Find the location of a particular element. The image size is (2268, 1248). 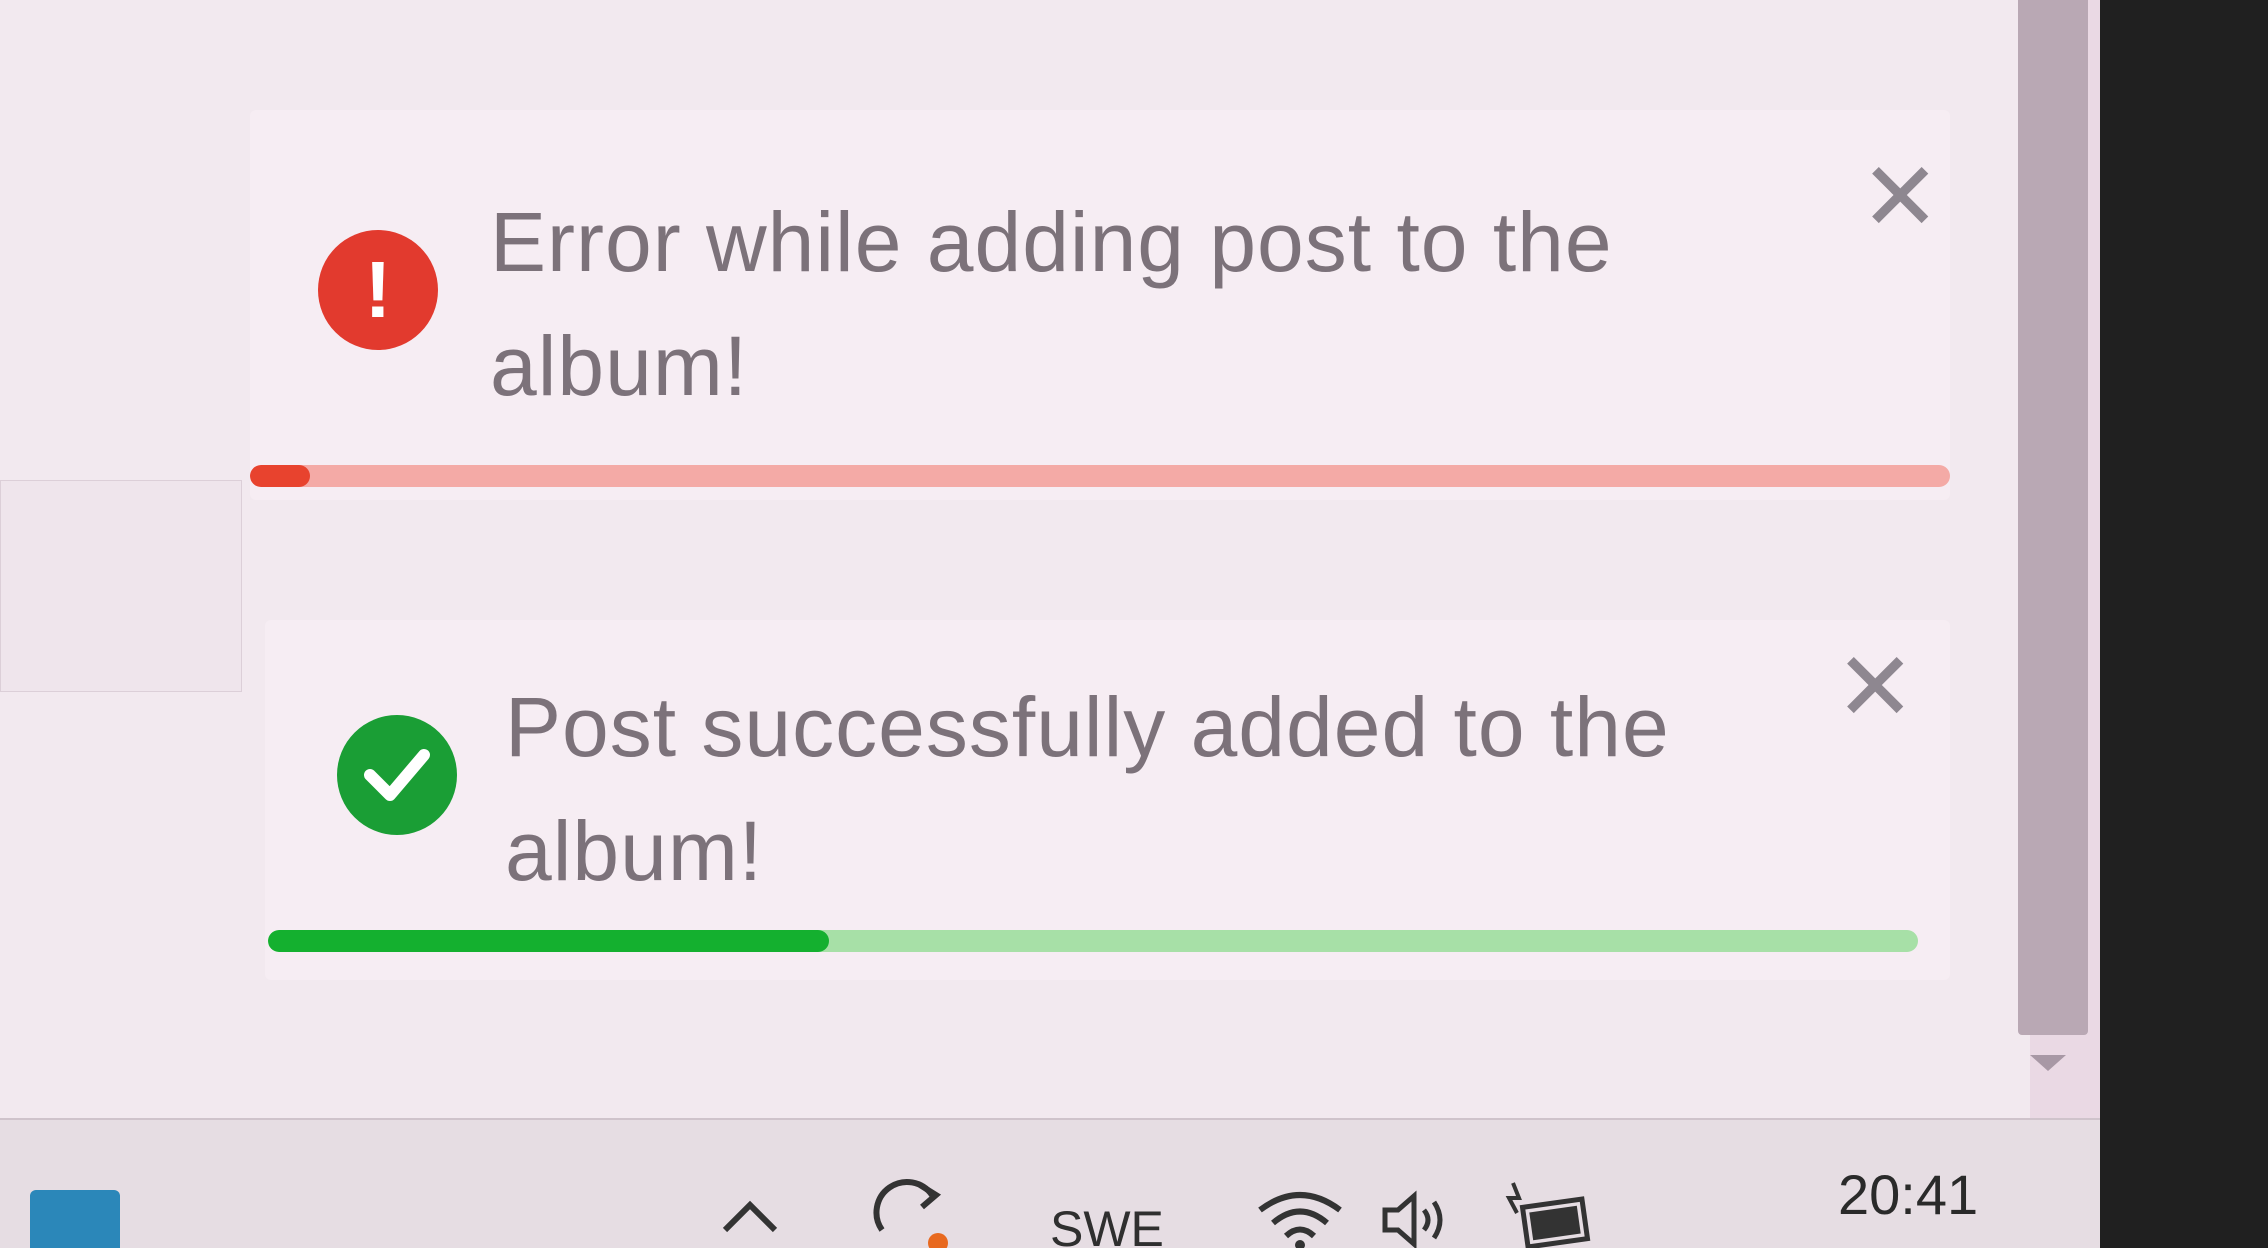

battery-icon is located at coordinates (1550, 1213).